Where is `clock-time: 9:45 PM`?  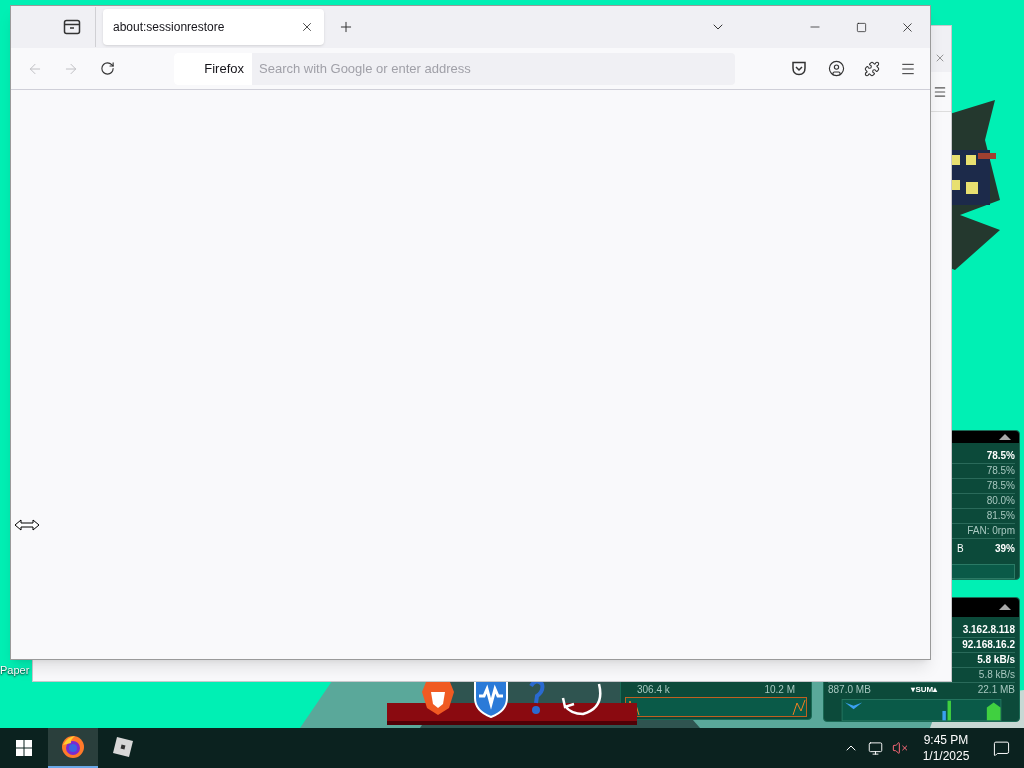 clock-time: 9:45 PM is located at coordinates (946, 740).